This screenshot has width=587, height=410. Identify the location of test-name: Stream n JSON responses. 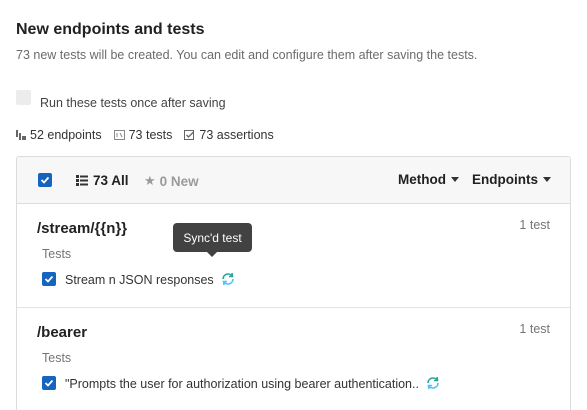
(139, 280).